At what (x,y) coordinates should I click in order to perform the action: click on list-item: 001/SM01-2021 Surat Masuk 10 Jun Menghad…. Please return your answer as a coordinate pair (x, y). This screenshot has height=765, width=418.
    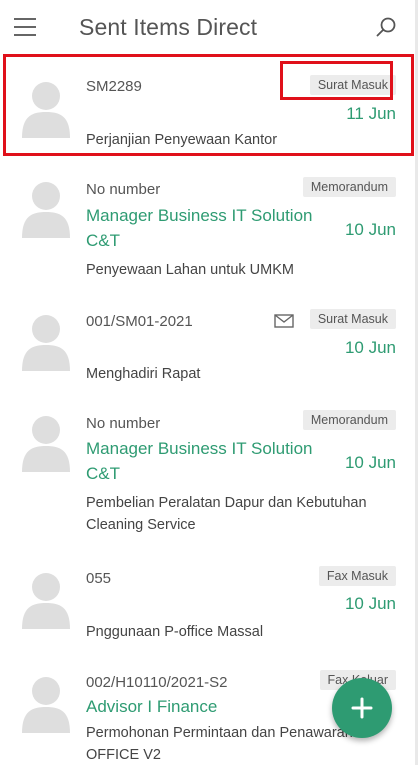
    Looking at the image, I should click on (209, 351).